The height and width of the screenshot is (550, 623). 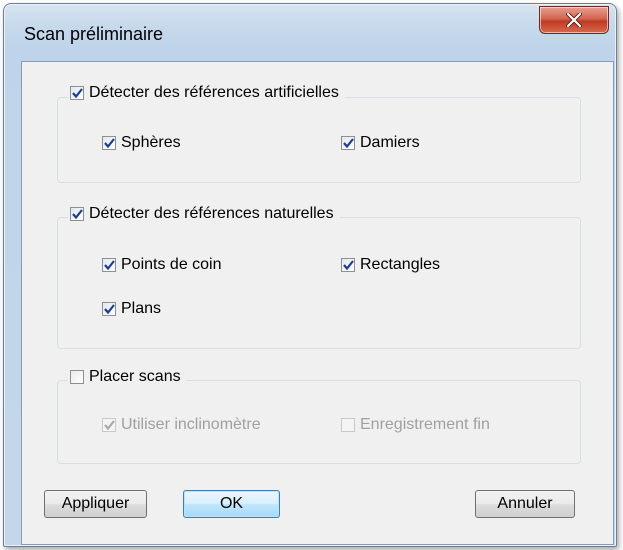 What do you see at coordinates (191, 424) in the screenshot?
I see `inclinometer-label: Utiliser inclinomètre` at bounding box center [191, 424].